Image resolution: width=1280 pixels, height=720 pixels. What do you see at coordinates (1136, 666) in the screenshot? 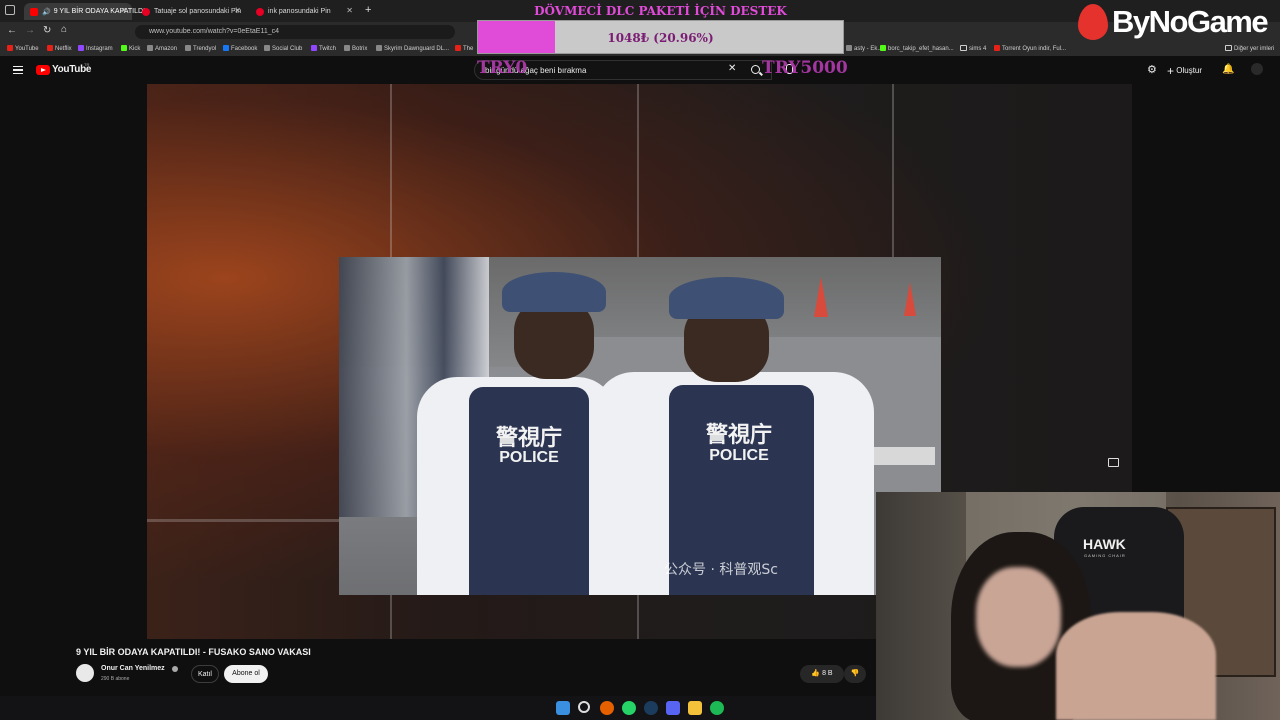
I see `blanket` at bounding box center [1136, 666].